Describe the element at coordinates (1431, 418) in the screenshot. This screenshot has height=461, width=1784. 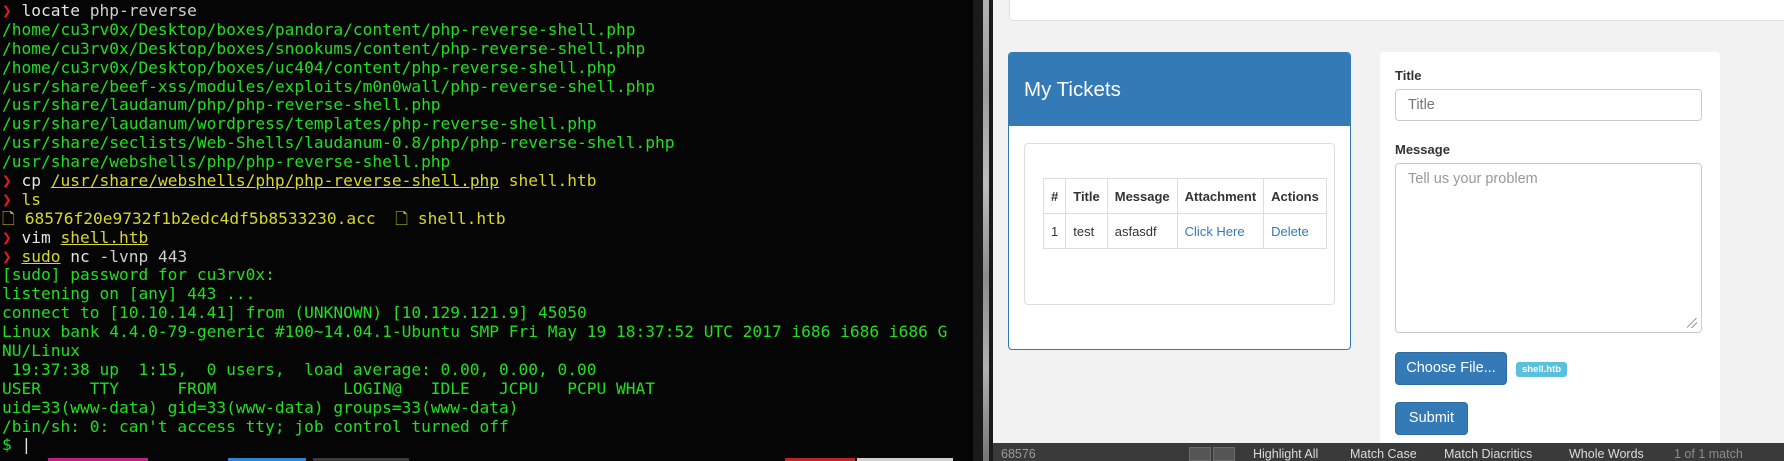
I see `submit-button: Submit` at that location.